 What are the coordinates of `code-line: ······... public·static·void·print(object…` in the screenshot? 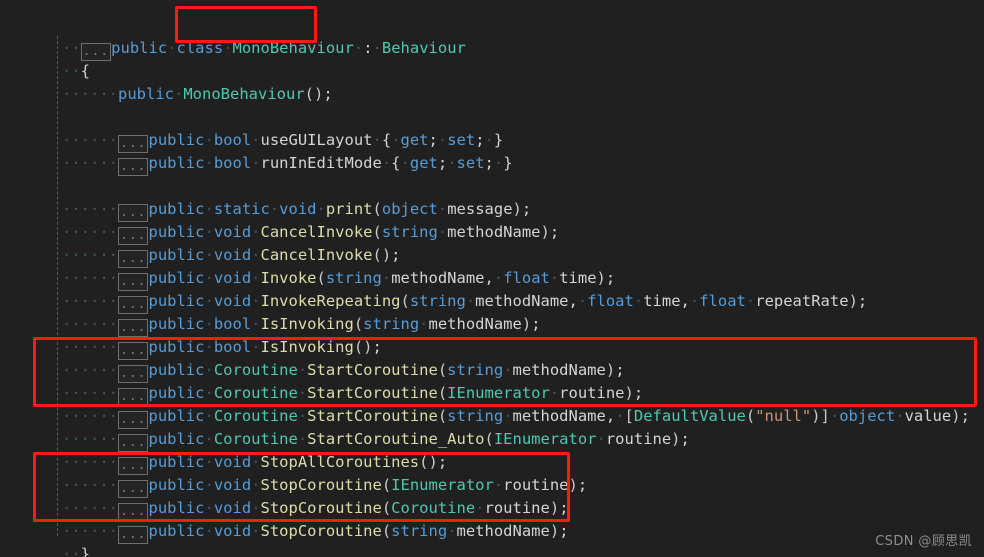 It's located at (268, 198).